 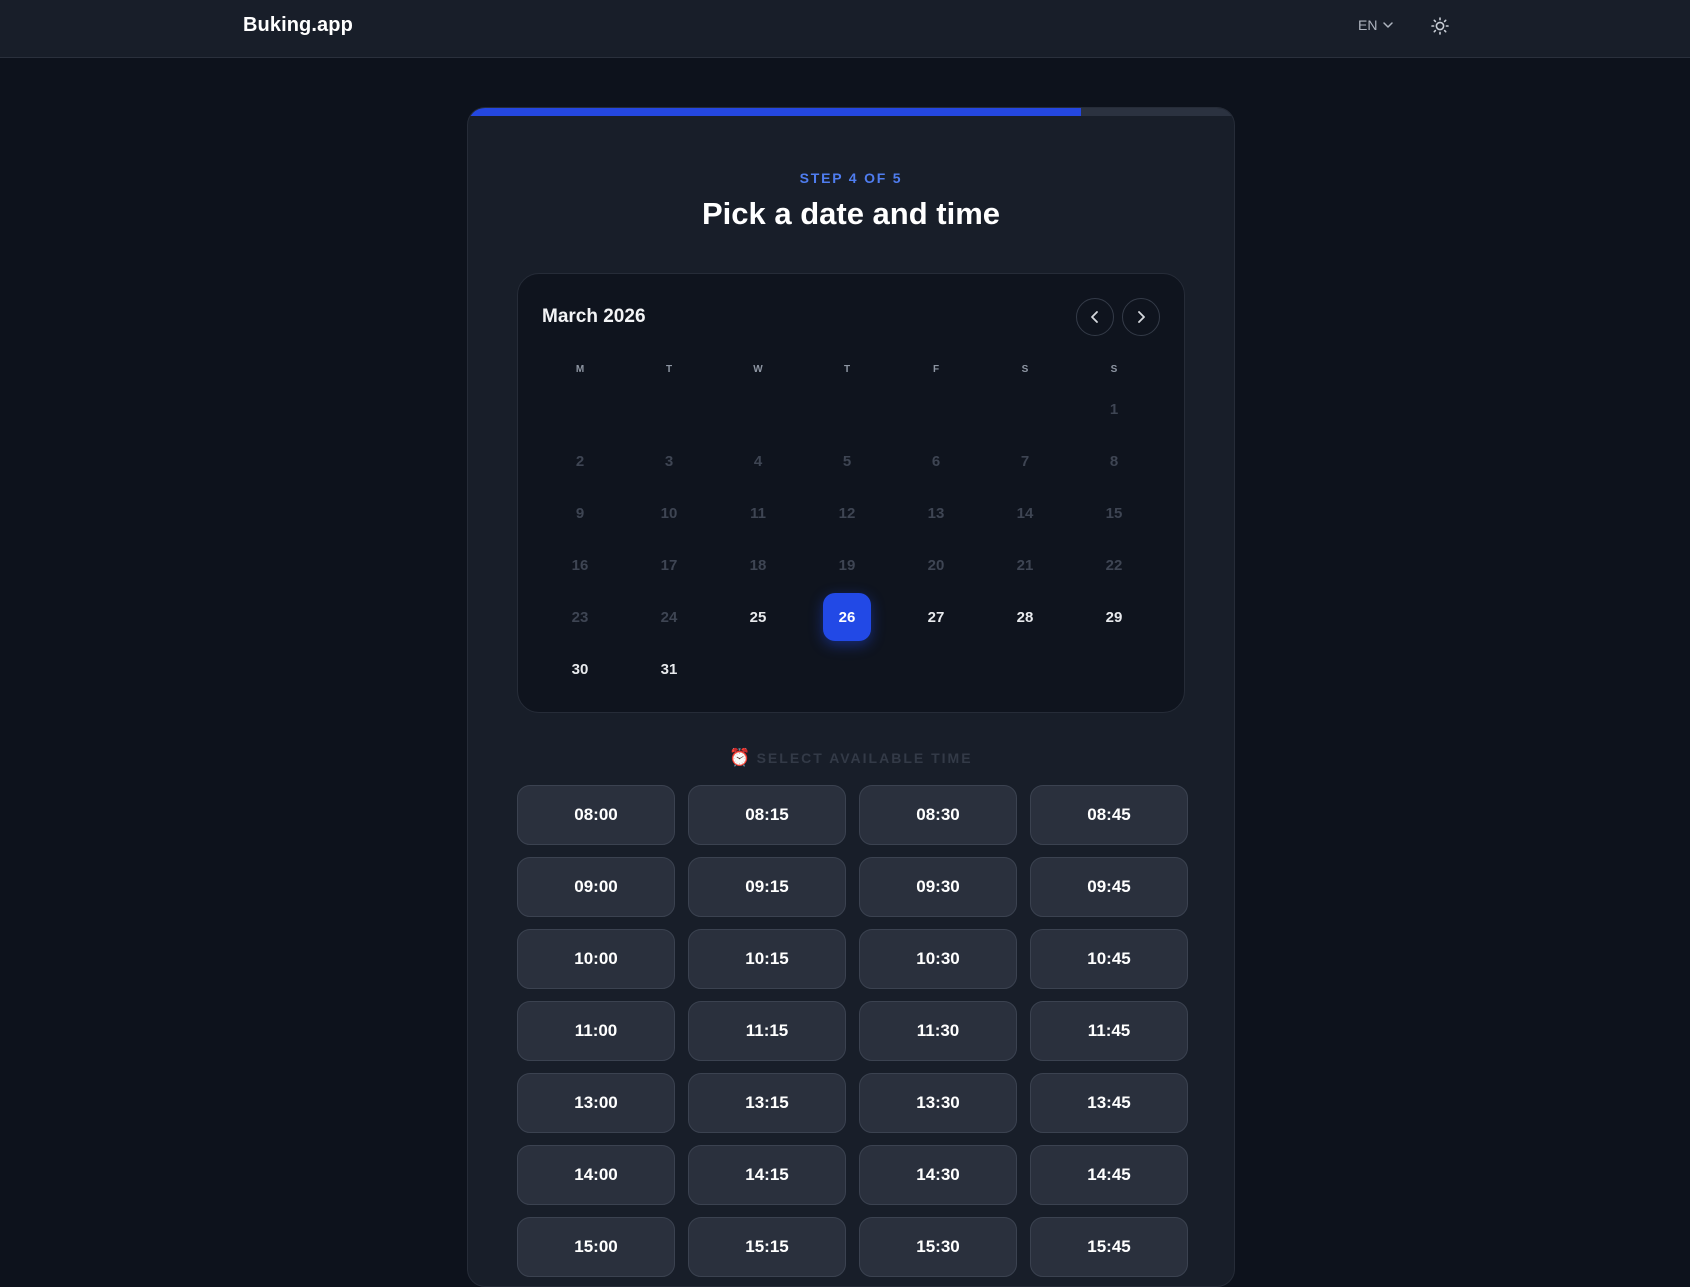 What do you see at coordinates (938, 1103) in the screenshot?
I see `time-slot-button: 13:30` at bounding box center [938, 1103].